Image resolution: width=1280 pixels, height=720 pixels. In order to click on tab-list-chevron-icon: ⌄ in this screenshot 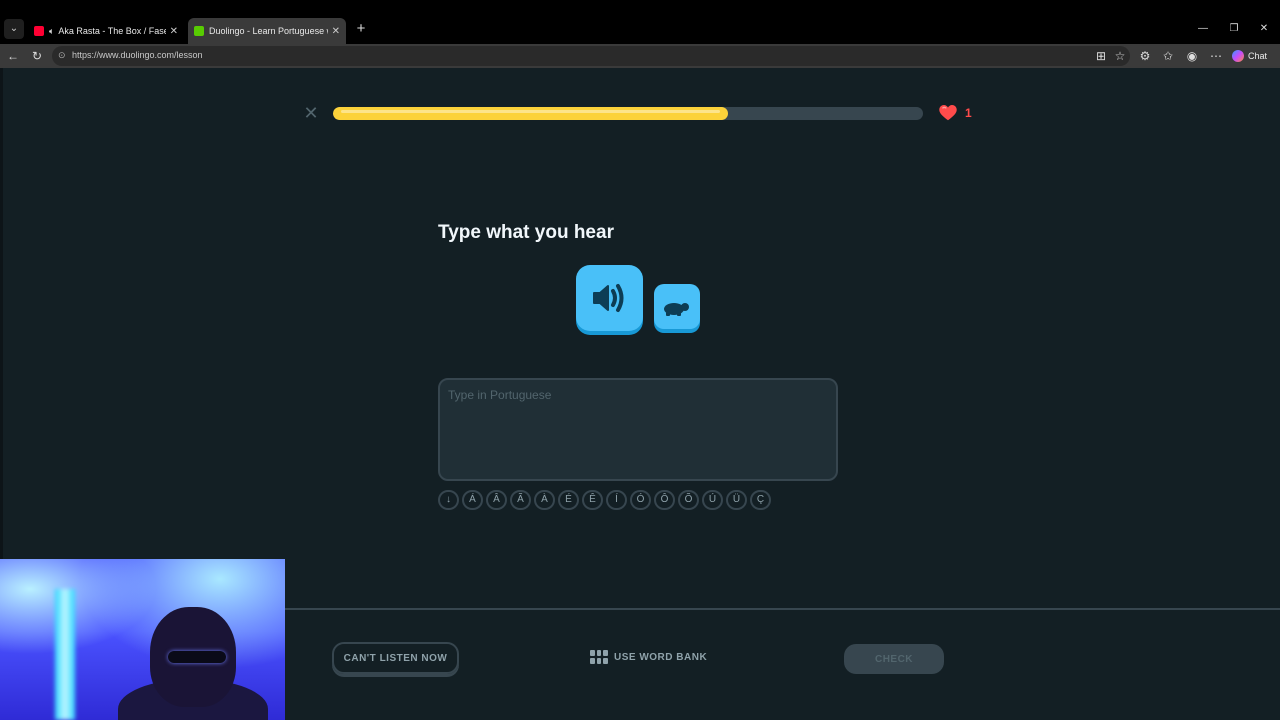, I will do `click(14, 29)`.